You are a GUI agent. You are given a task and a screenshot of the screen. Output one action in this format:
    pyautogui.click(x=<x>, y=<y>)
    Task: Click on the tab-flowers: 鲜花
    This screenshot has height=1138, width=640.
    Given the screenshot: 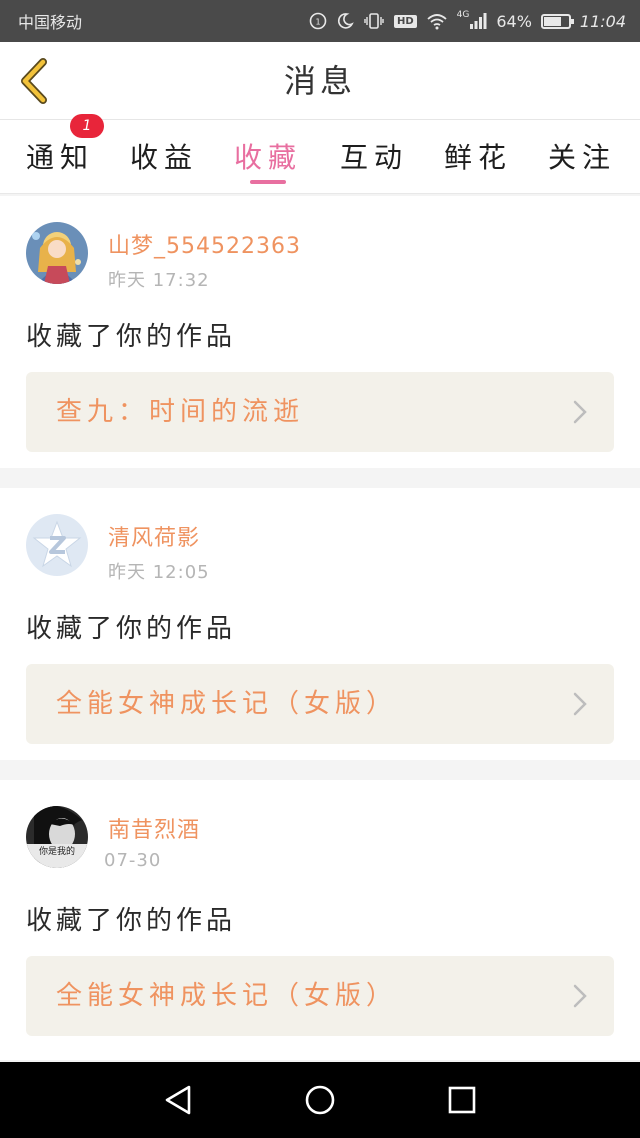 What is the action you would take?
    pyautogui.click(x=478, y=157)
    